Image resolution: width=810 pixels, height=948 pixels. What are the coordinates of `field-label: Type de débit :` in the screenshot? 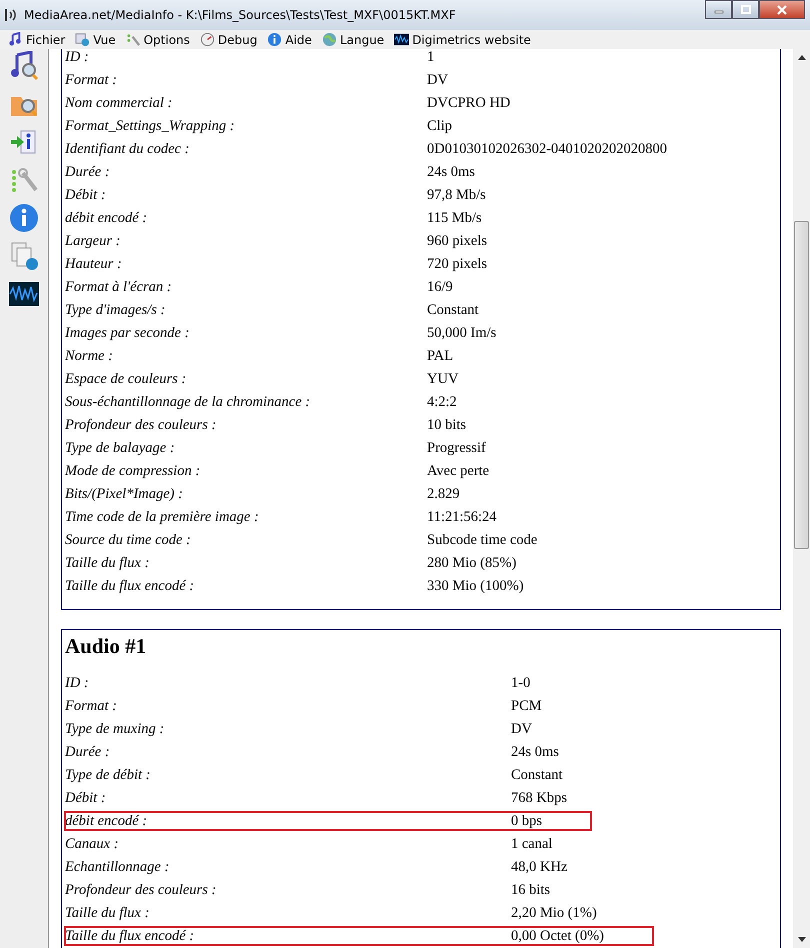 It's located at (107, 775).